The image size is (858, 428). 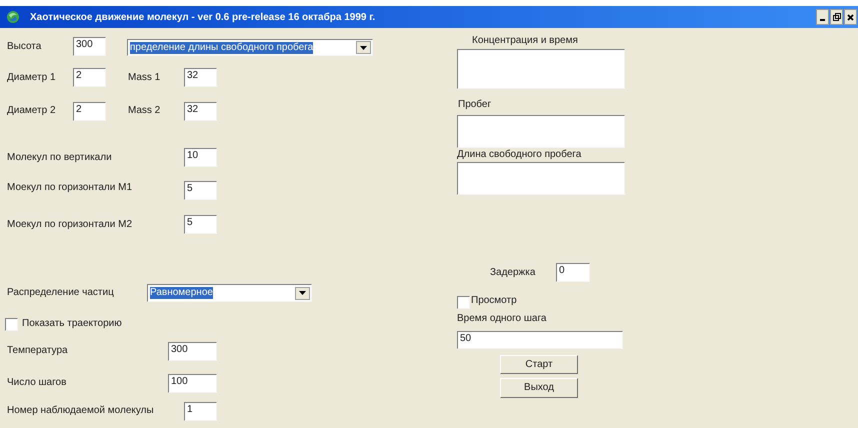 What do you see at coordinates (200, 411) in the screenshot?
I see `input-field: 1` at bounding box center [200, 411].